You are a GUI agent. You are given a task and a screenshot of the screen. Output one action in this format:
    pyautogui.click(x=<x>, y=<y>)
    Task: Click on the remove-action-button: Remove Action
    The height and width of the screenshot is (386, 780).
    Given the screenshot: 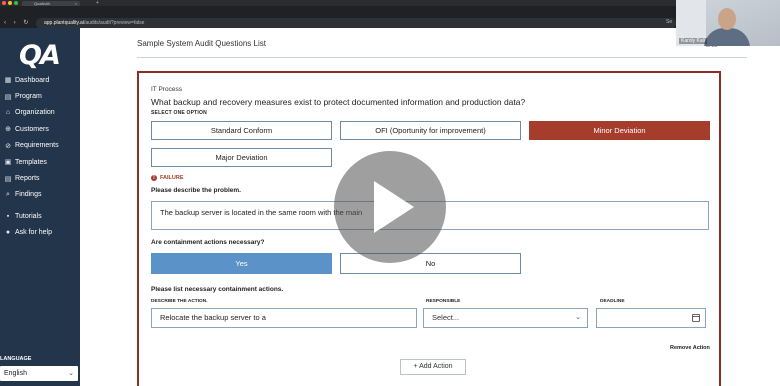 What is the action you would take?
    pyautogui.click(x=690, y=348)
    